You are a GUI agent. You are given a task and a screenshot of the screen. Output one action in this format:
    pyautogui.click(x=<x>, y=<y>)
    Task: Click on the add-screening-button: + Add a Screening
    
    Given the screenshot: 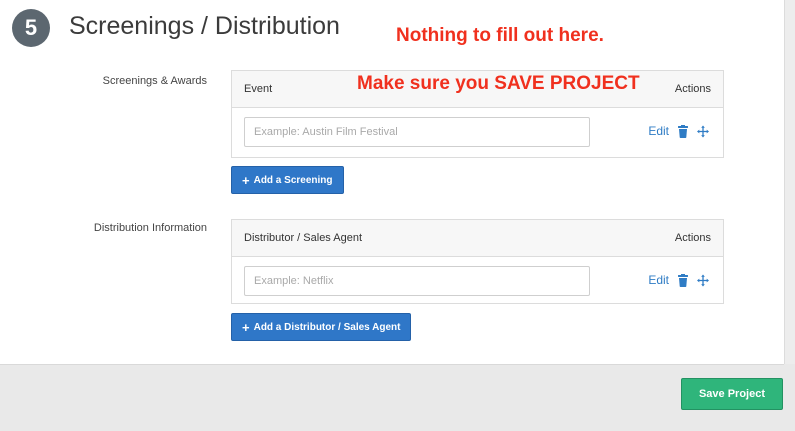 What is the action you would take?
    pyautogui.click(x=287, y=180)
    